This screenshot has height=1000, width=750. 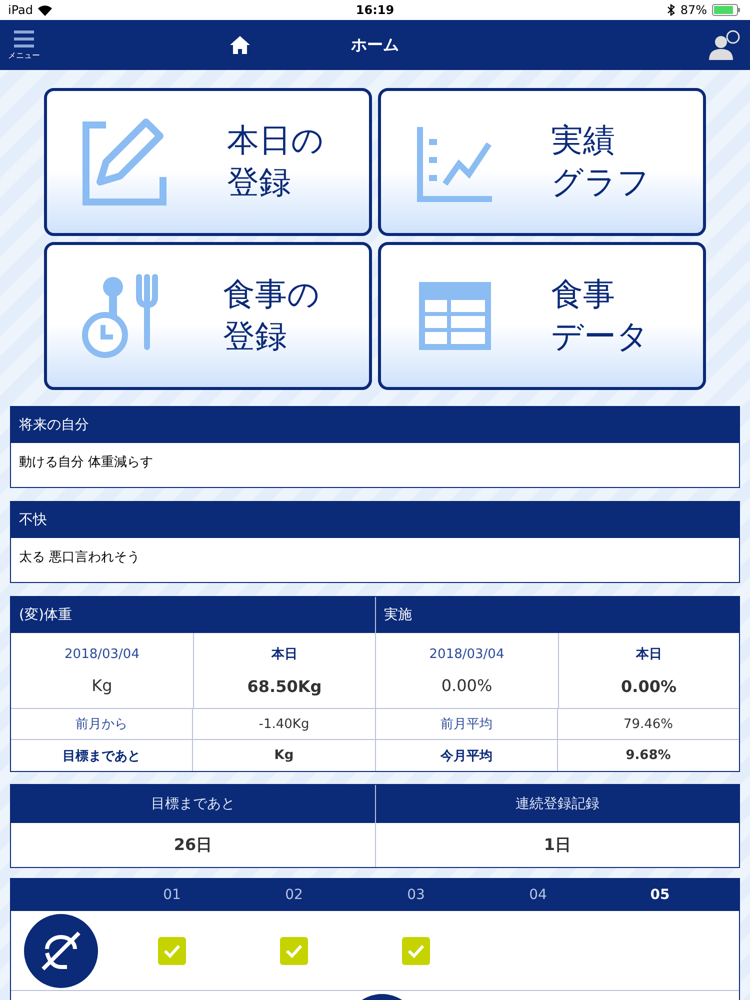 What do you see at coordinates (671, 10) in the screenshot?
I see `bluetooth-icon` at bounding box center [671, 10].